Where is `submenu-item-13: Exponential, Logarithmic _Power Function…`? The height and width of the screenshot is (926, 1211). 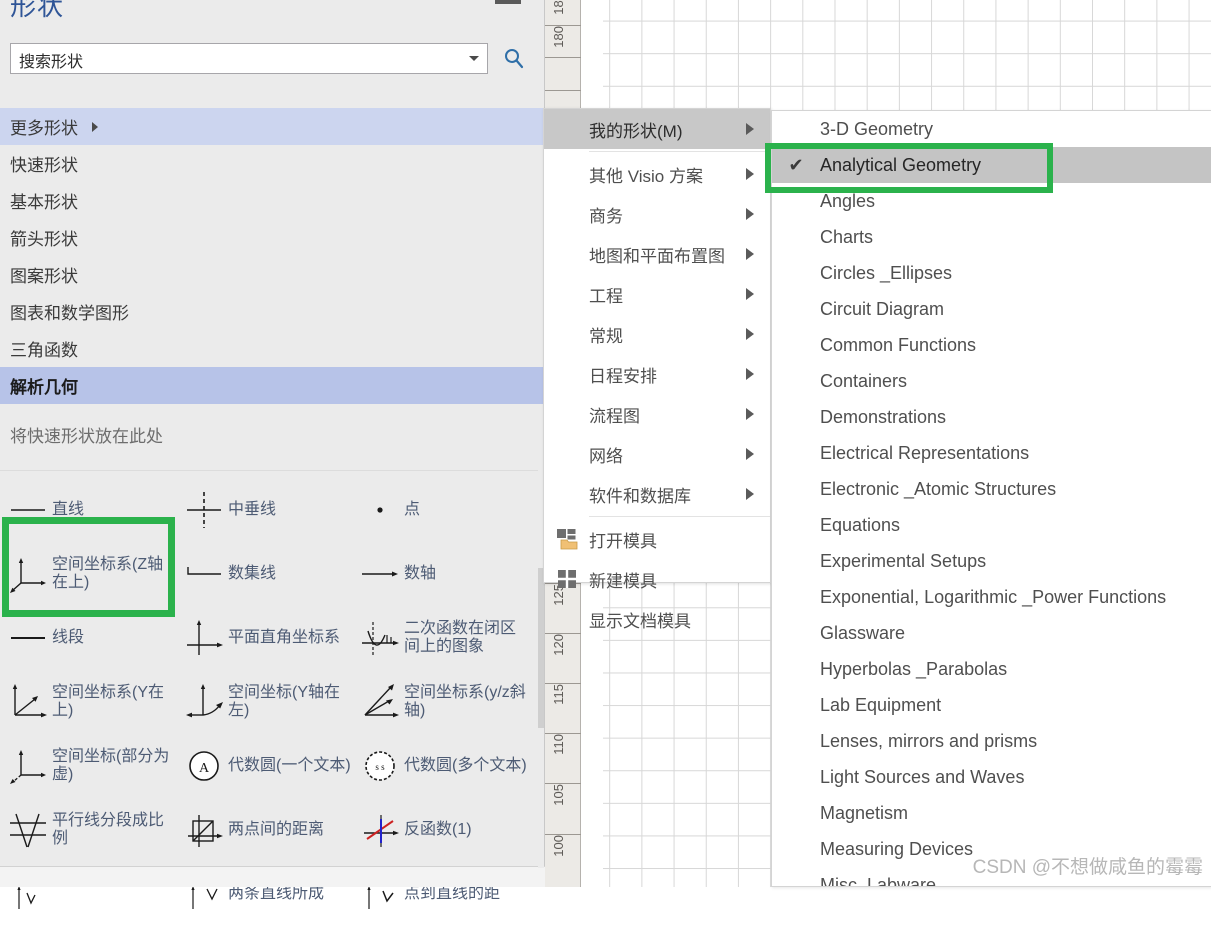 submenu-item-13: Exponential, Logarithmic _Power Function… is located at coordinates (991, 597).